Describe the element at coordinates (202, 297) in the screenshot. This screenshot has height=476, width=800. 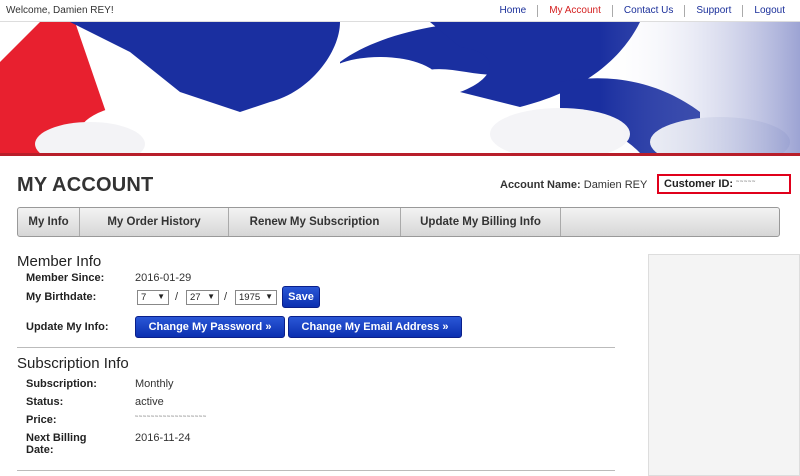
I see `birth-day-select: 27 ▼` at that location.